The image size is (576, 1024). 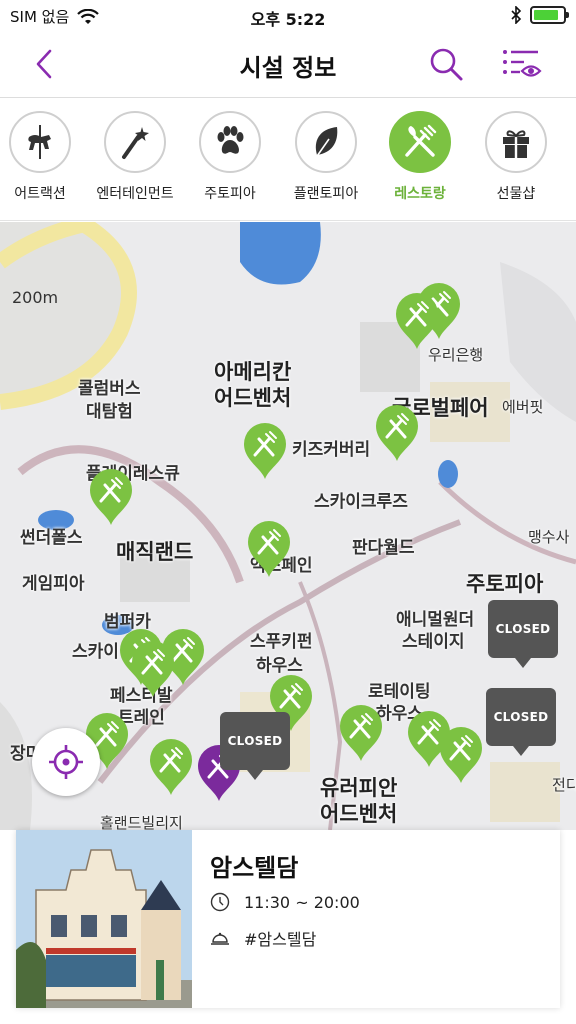 What do you see at coordinates (383, 548) in the screenshot?
I see `map-label: 판다월드` at bounding box center [383, 548].